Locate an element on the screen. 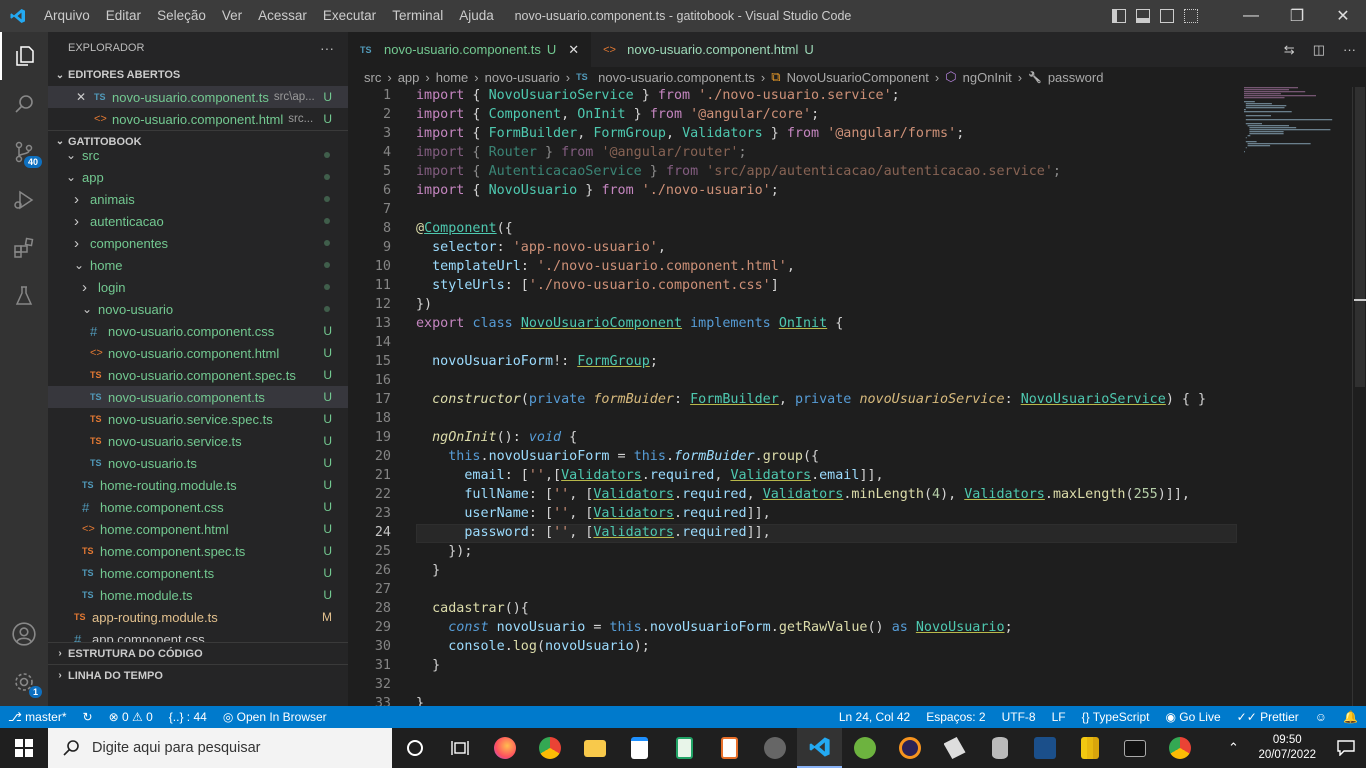 This screenshot has width=1366, height=768. tree-item: TS novo-usuario.ts U is located at coordinates (198, 463).